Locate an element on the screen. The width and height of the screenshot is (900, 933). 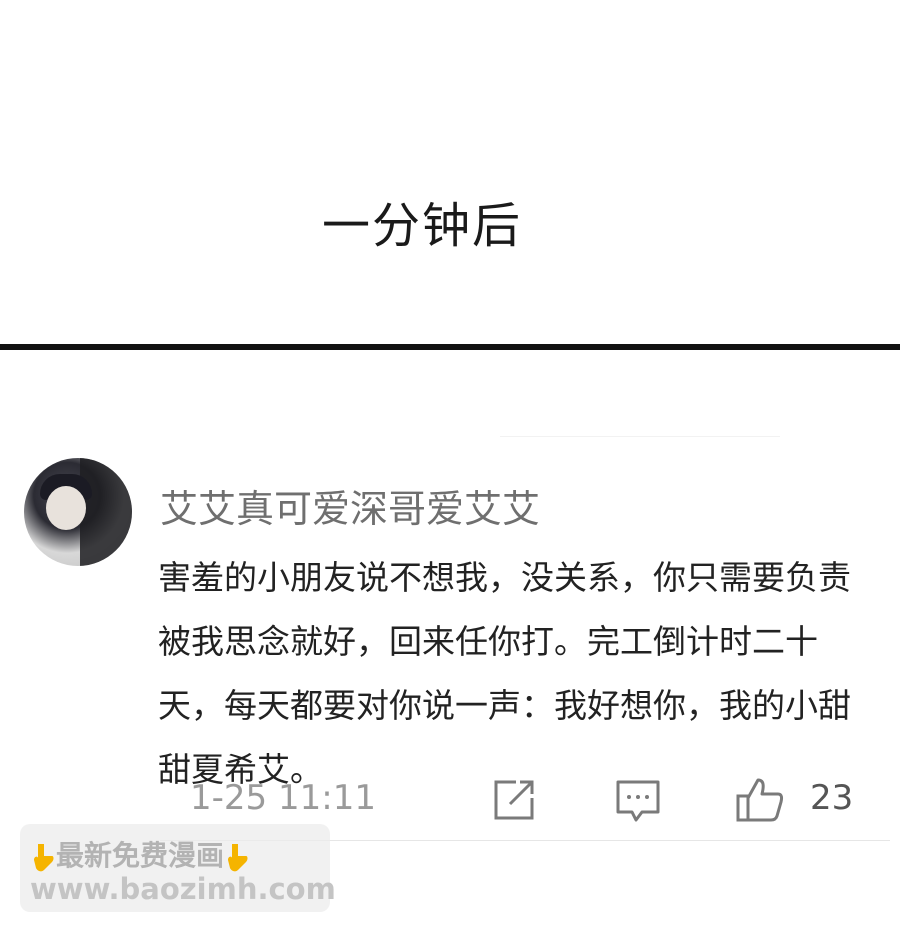
reply-icon is located at coordinates (638, 800).